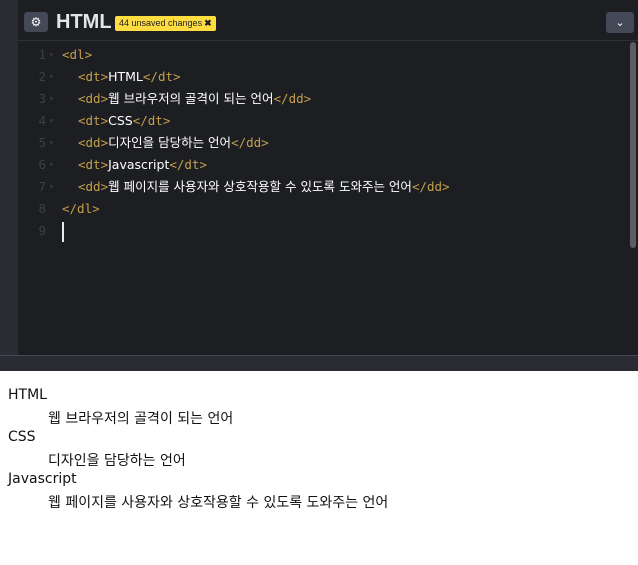 The height and width of the screenshot is (565, 638). What do you see at coordinates (9, 178) in the screenshot?
I see `editor-left-strip` at bounding box center [9, 178].